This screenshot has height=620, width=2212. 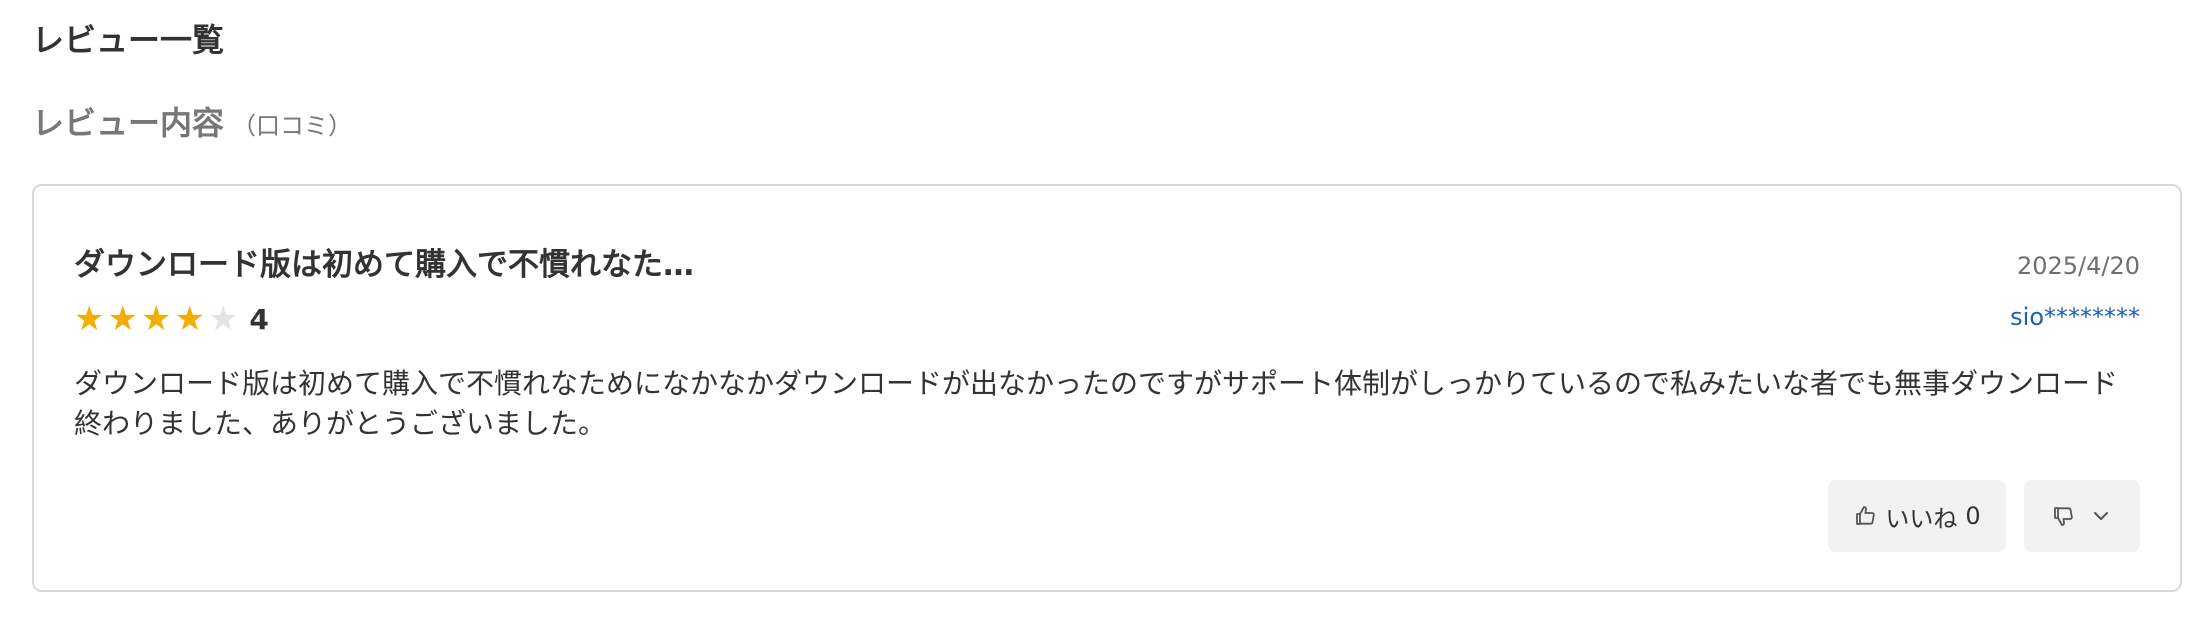 What do you see at coordinates (1865, 516) in the screenshot?
I see `thumb-up-icon` at bounding box center [1865, 516].